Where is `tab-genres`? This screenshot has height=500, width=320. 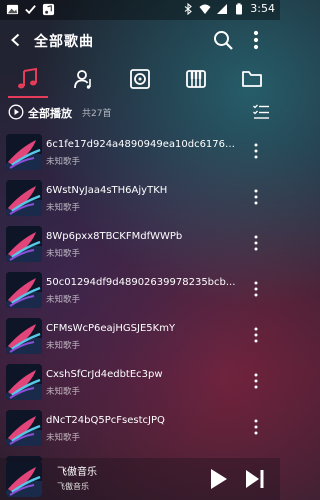
tab-genres is located at coordinates (196, 79).